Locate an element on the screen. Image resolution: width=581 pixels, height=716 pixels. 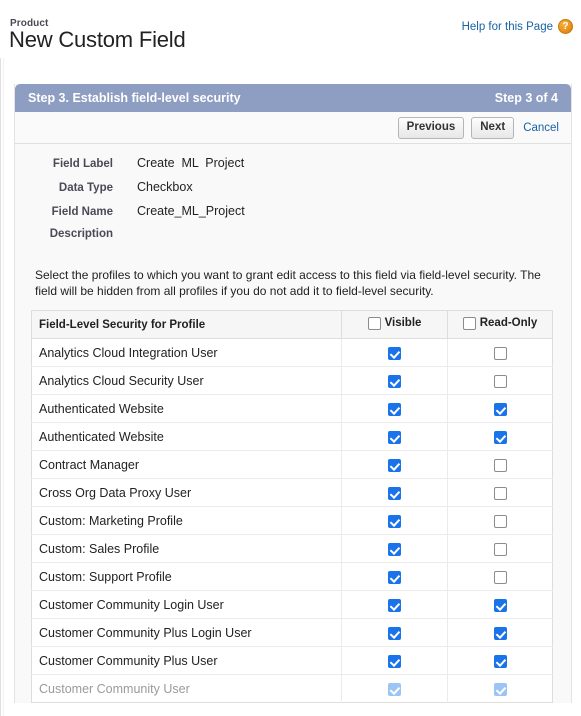
profile-name-cell: Custom: Sales Profile is located at coordinates (186, 548).